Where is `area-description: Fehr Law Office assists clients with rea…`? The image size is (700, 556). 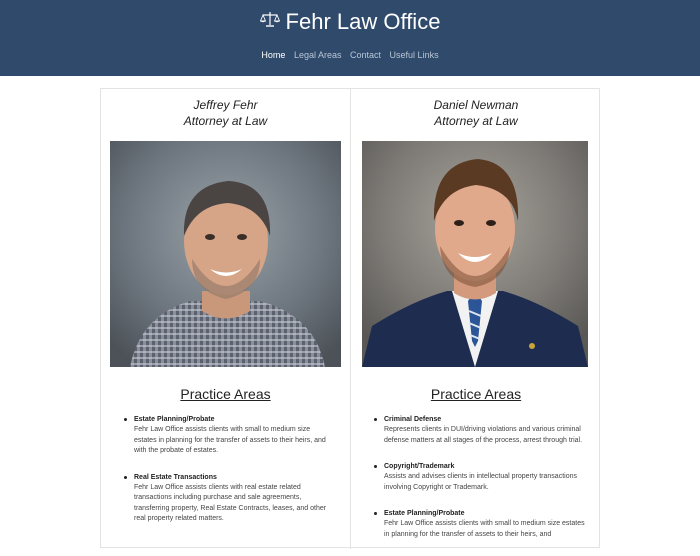
area-description: Fehr Law Office assists clients with rea… is located at coordinates (230, 503).